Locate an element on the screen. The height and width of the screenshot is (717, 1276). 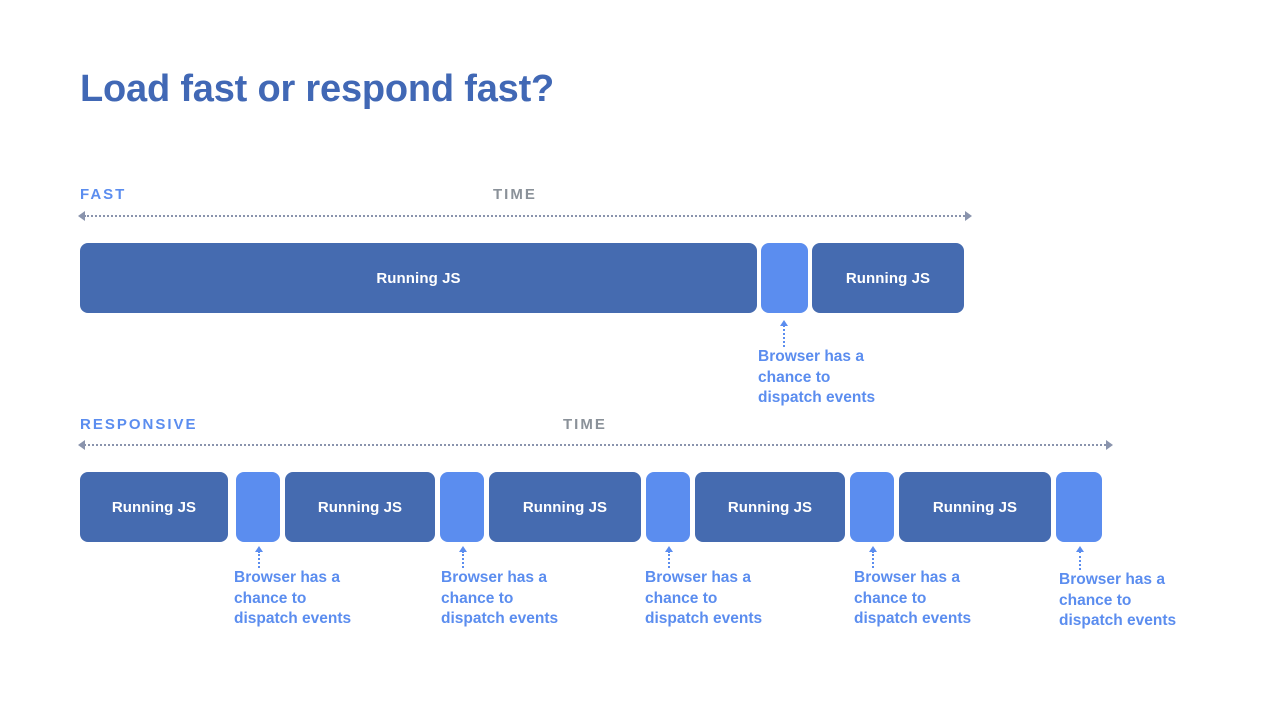
time-axis-label-fast: TIME is located at coordinates (515, 194).